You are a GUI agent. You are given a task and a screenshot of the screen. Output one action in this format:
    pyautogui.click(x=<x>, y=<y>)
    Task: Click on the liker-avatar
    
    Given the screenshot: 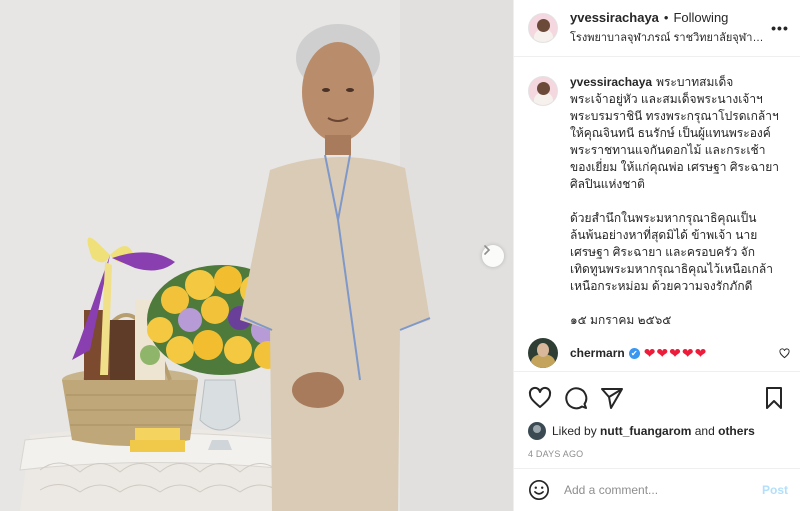 What is the action you would take?
    pyautogui.click(x=537, y=431)
    